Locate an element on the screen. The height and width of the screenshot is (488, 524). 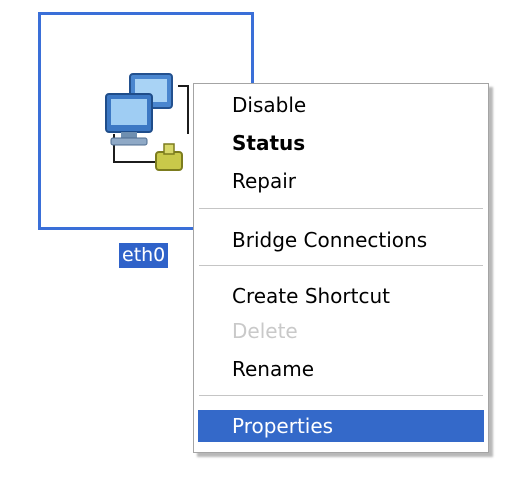
menu-item-disable: Disable is located at coordinates (341, 105).